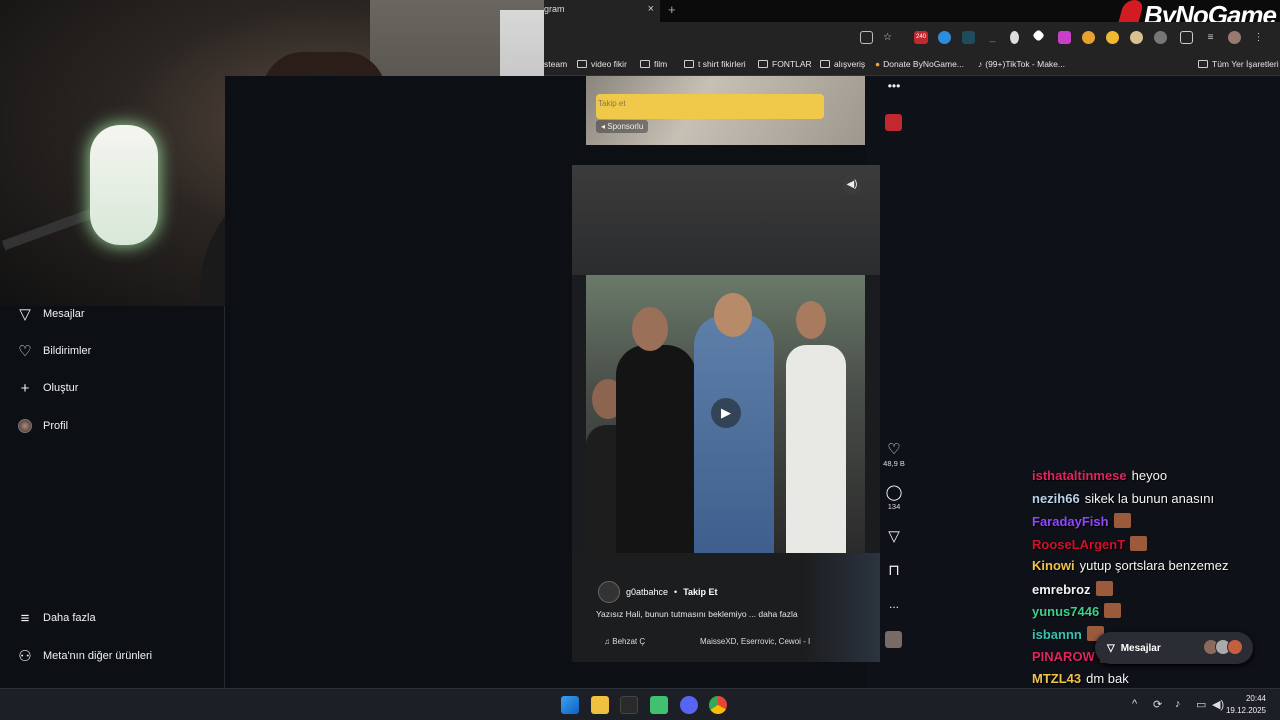 Image resolution: width=1280 pixels, height=720 pixels. What do you see at coordinates (67, 351) in the screenshot?
I see `sidebar-item-label: Bildirimler` at bounding box center [67, 351].